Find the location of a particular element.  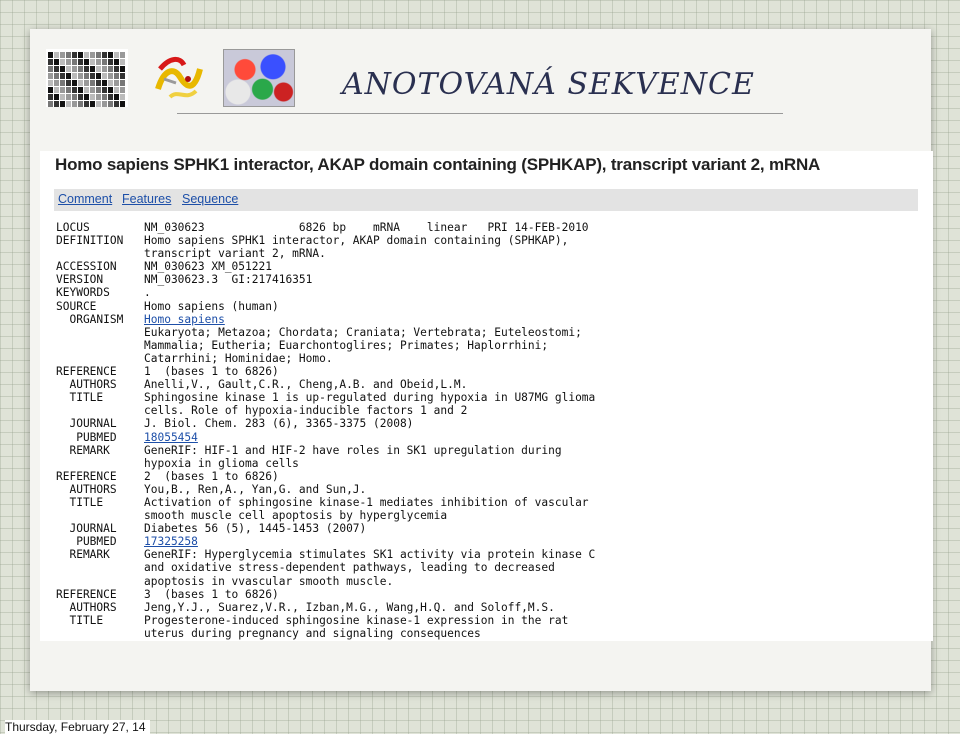

record-line: REFERENCE 3 (bases 1 to 6826) is located at coordinates (325, 594).